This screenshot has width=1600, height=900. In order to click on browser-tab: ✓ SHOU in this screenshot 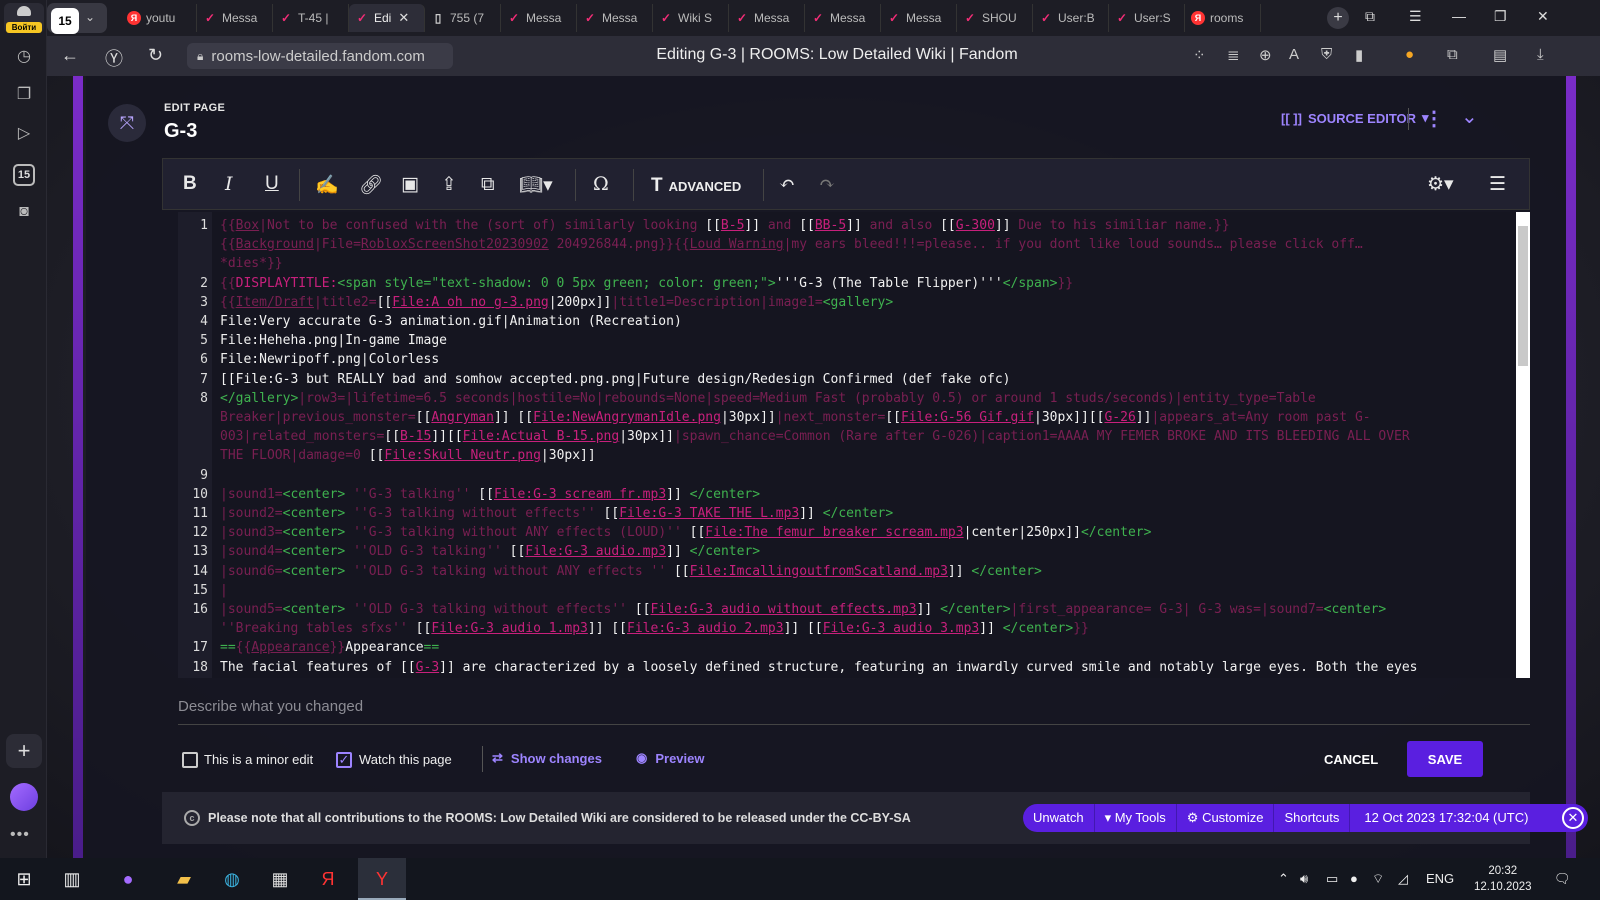, I will do `click(995, 18)`.